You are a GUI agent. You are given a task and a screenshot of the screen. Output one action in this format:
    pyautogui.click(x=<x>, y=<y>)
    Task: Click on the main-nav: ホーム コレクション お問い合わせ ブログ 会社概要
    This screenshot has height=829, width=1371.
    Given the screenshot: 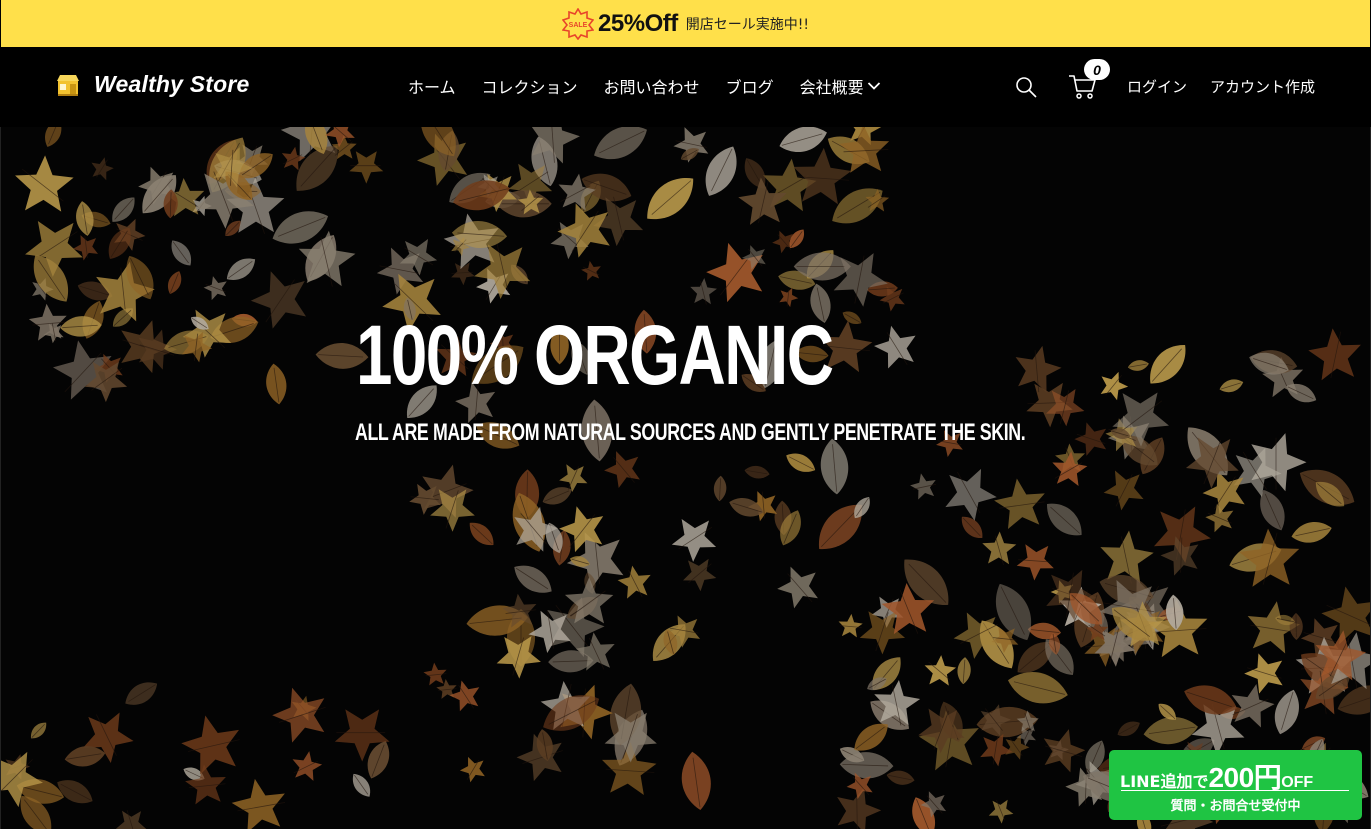 What is the action you would take?
    pyautogui.click(x=644, y=86)
    